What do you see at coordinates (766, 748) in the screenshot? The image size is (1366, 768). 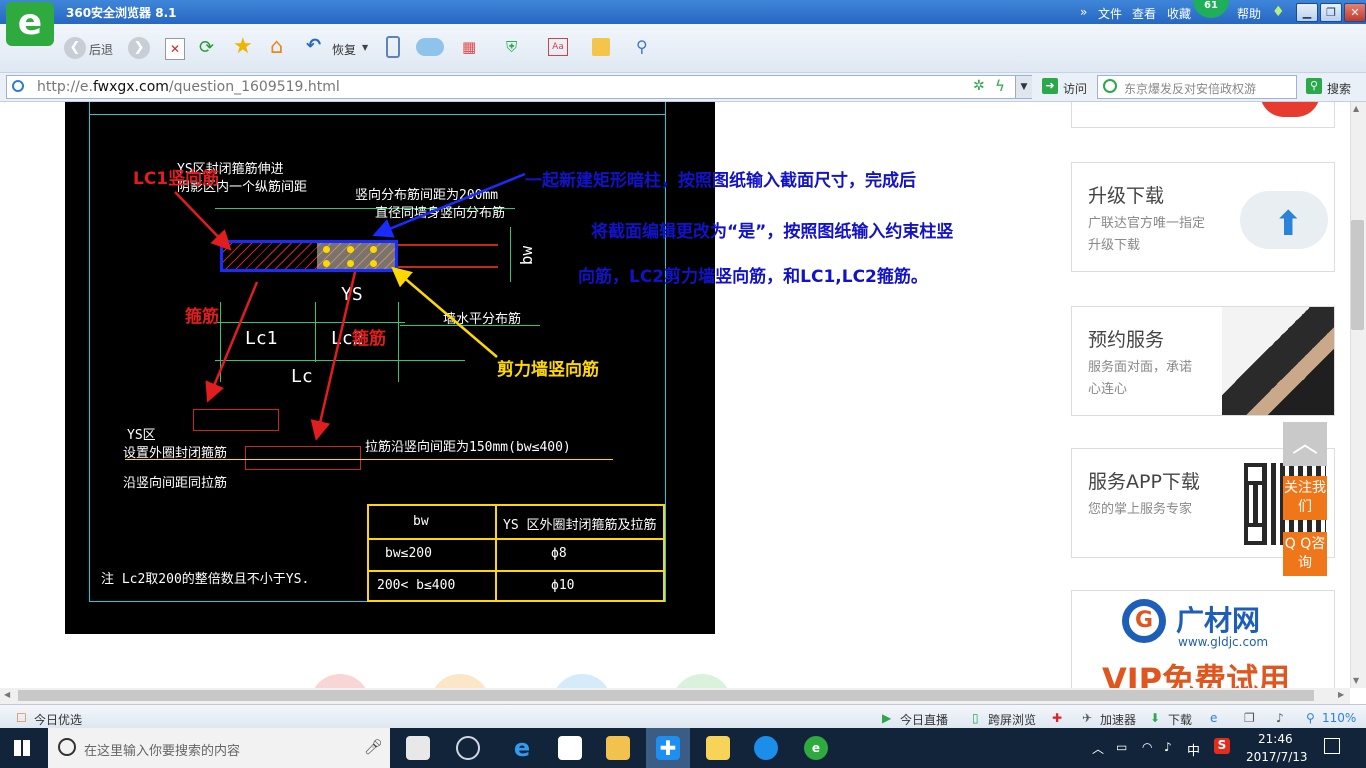 I see `glodon-app-icon` at bounding box center [766, 748].